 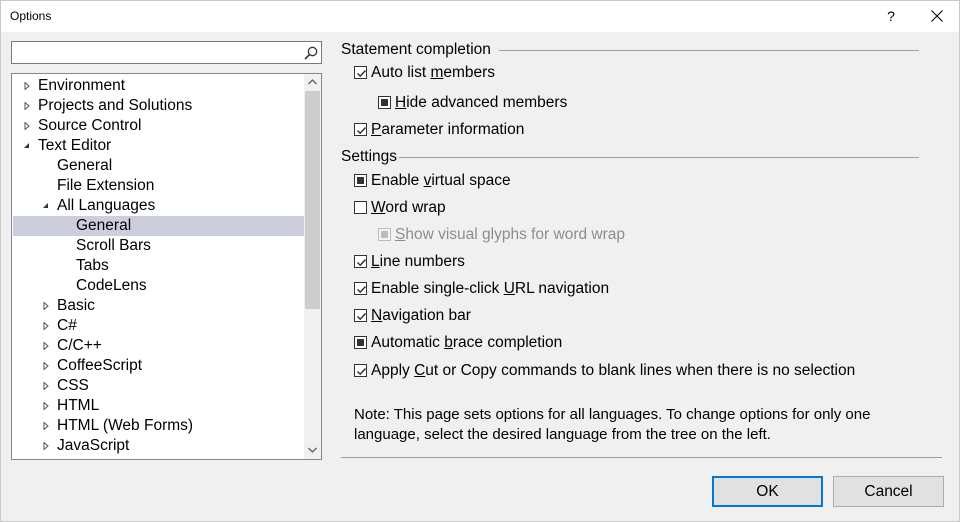 I want to click on footer-divider, so click(x=641, y=457).